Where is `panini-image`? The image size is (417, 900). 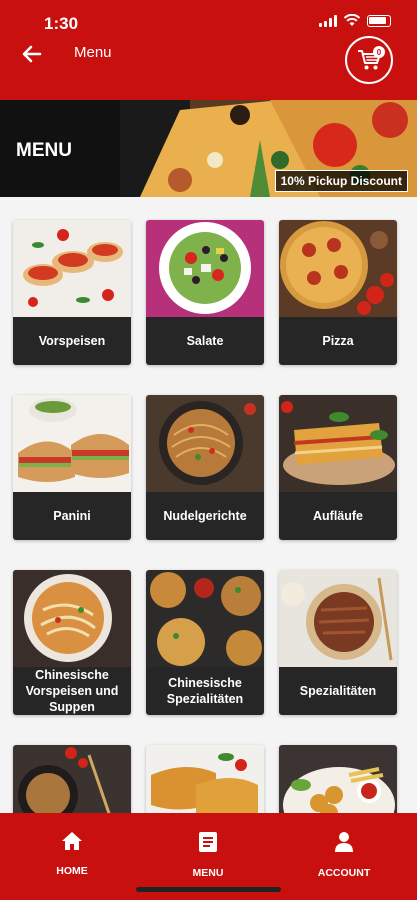
panini-image is located at coordinates (72, 443).